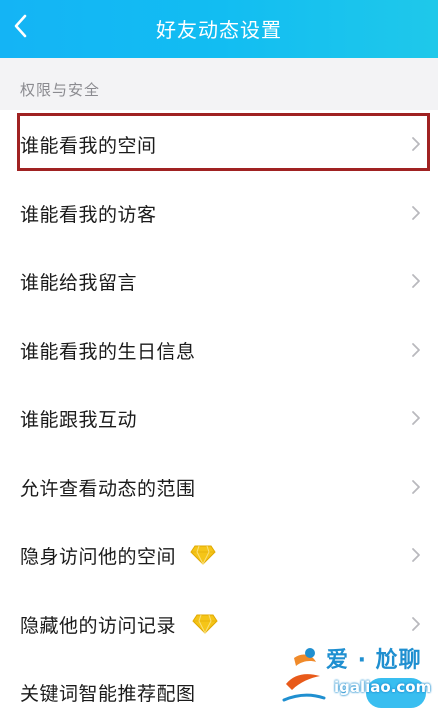 The width and height of the screenshot is (438, 727). I want to click on settings-item-label: 谁能看我的访客, so click(88, 214).